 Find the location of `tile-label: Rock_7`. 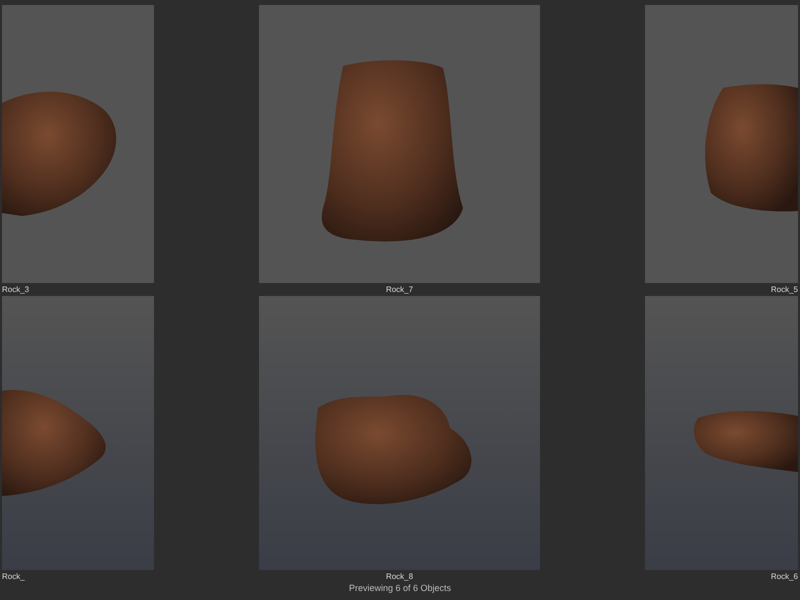

tile-label: Rock_7 is located at coordinates (400, 290).